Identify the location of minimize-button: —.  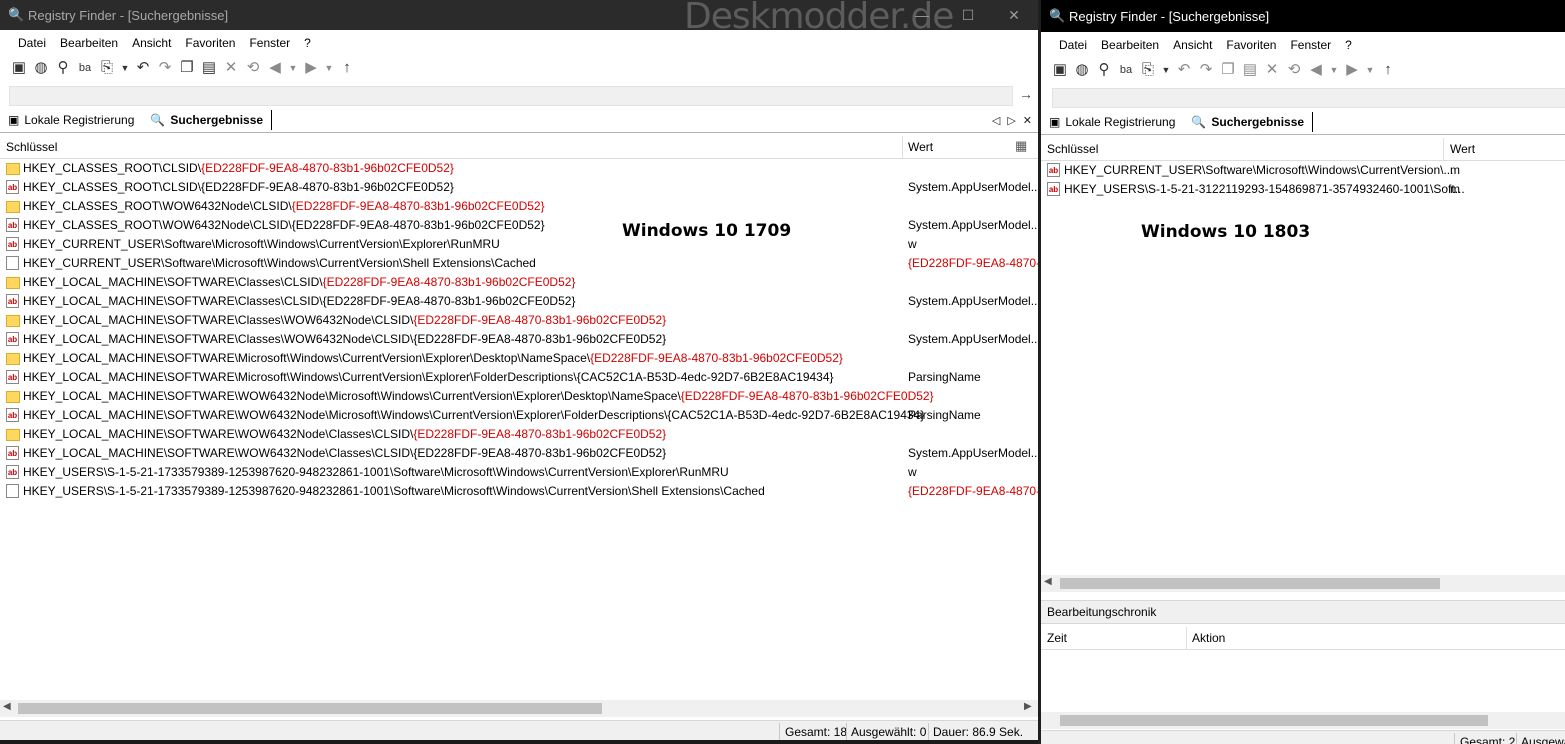
(922, 15).